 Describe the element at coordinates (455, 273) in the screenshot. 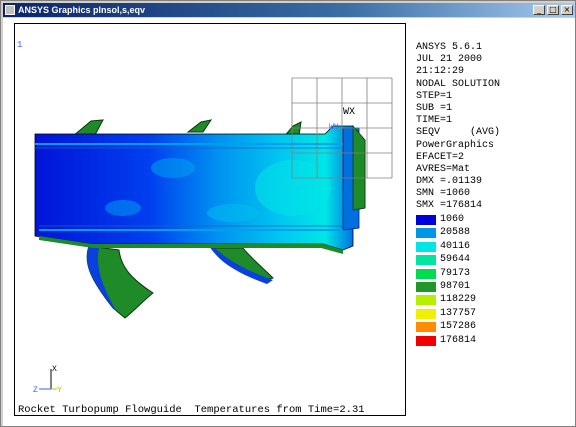

I see `legend-value: 79173` at that location.